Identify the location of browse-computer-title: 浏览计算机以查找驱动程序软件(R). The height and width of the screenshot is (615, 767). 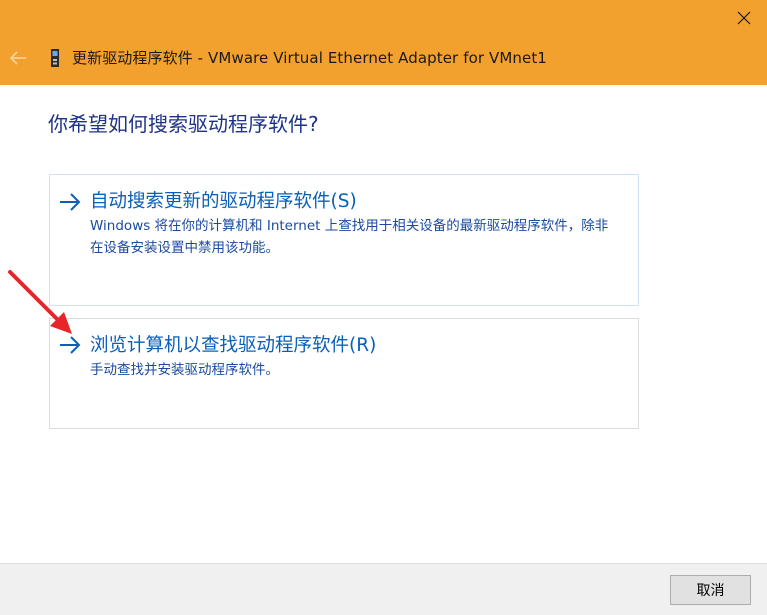
(233, 345).